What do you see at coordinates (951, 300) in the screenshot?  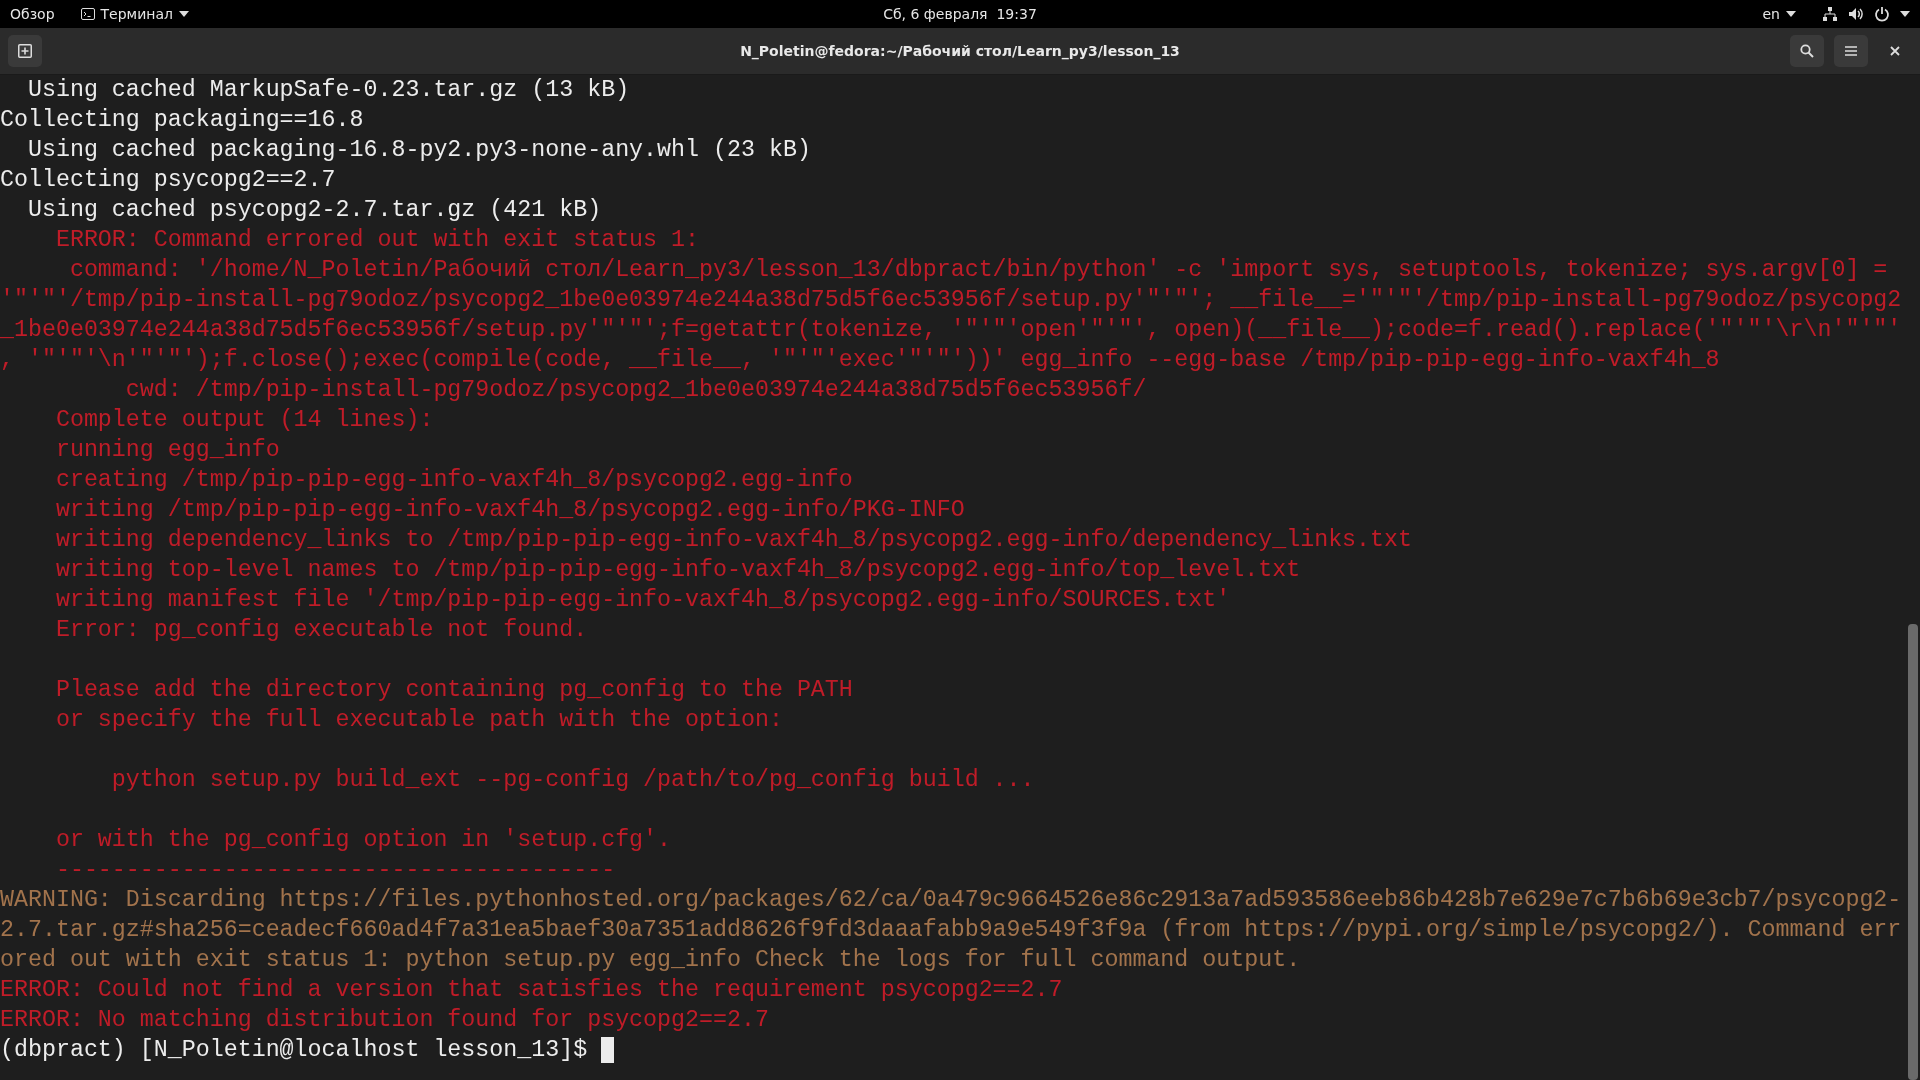 I see `error-line: '"'"'/tmp/pip-install-pg79odoz/psycopg2_1be0e03974e244a38d75d5f6ec53956f/setup.py'"'"'; __file__='"'"'/tmp/pip-install-pg79odoz/psycopg2` at bounding box center [951, 300].